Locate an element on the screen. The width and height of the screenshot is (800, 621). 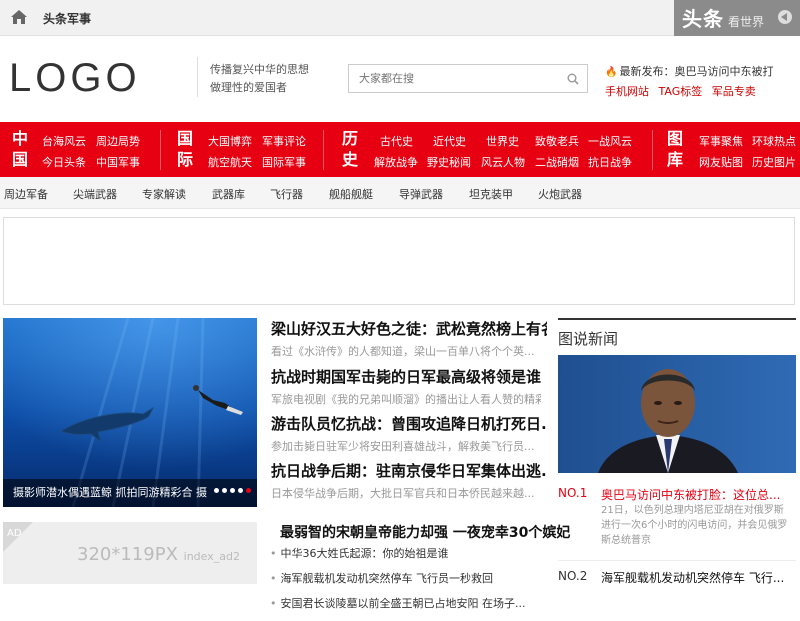
news-photo is located at coordinates (677, 414).